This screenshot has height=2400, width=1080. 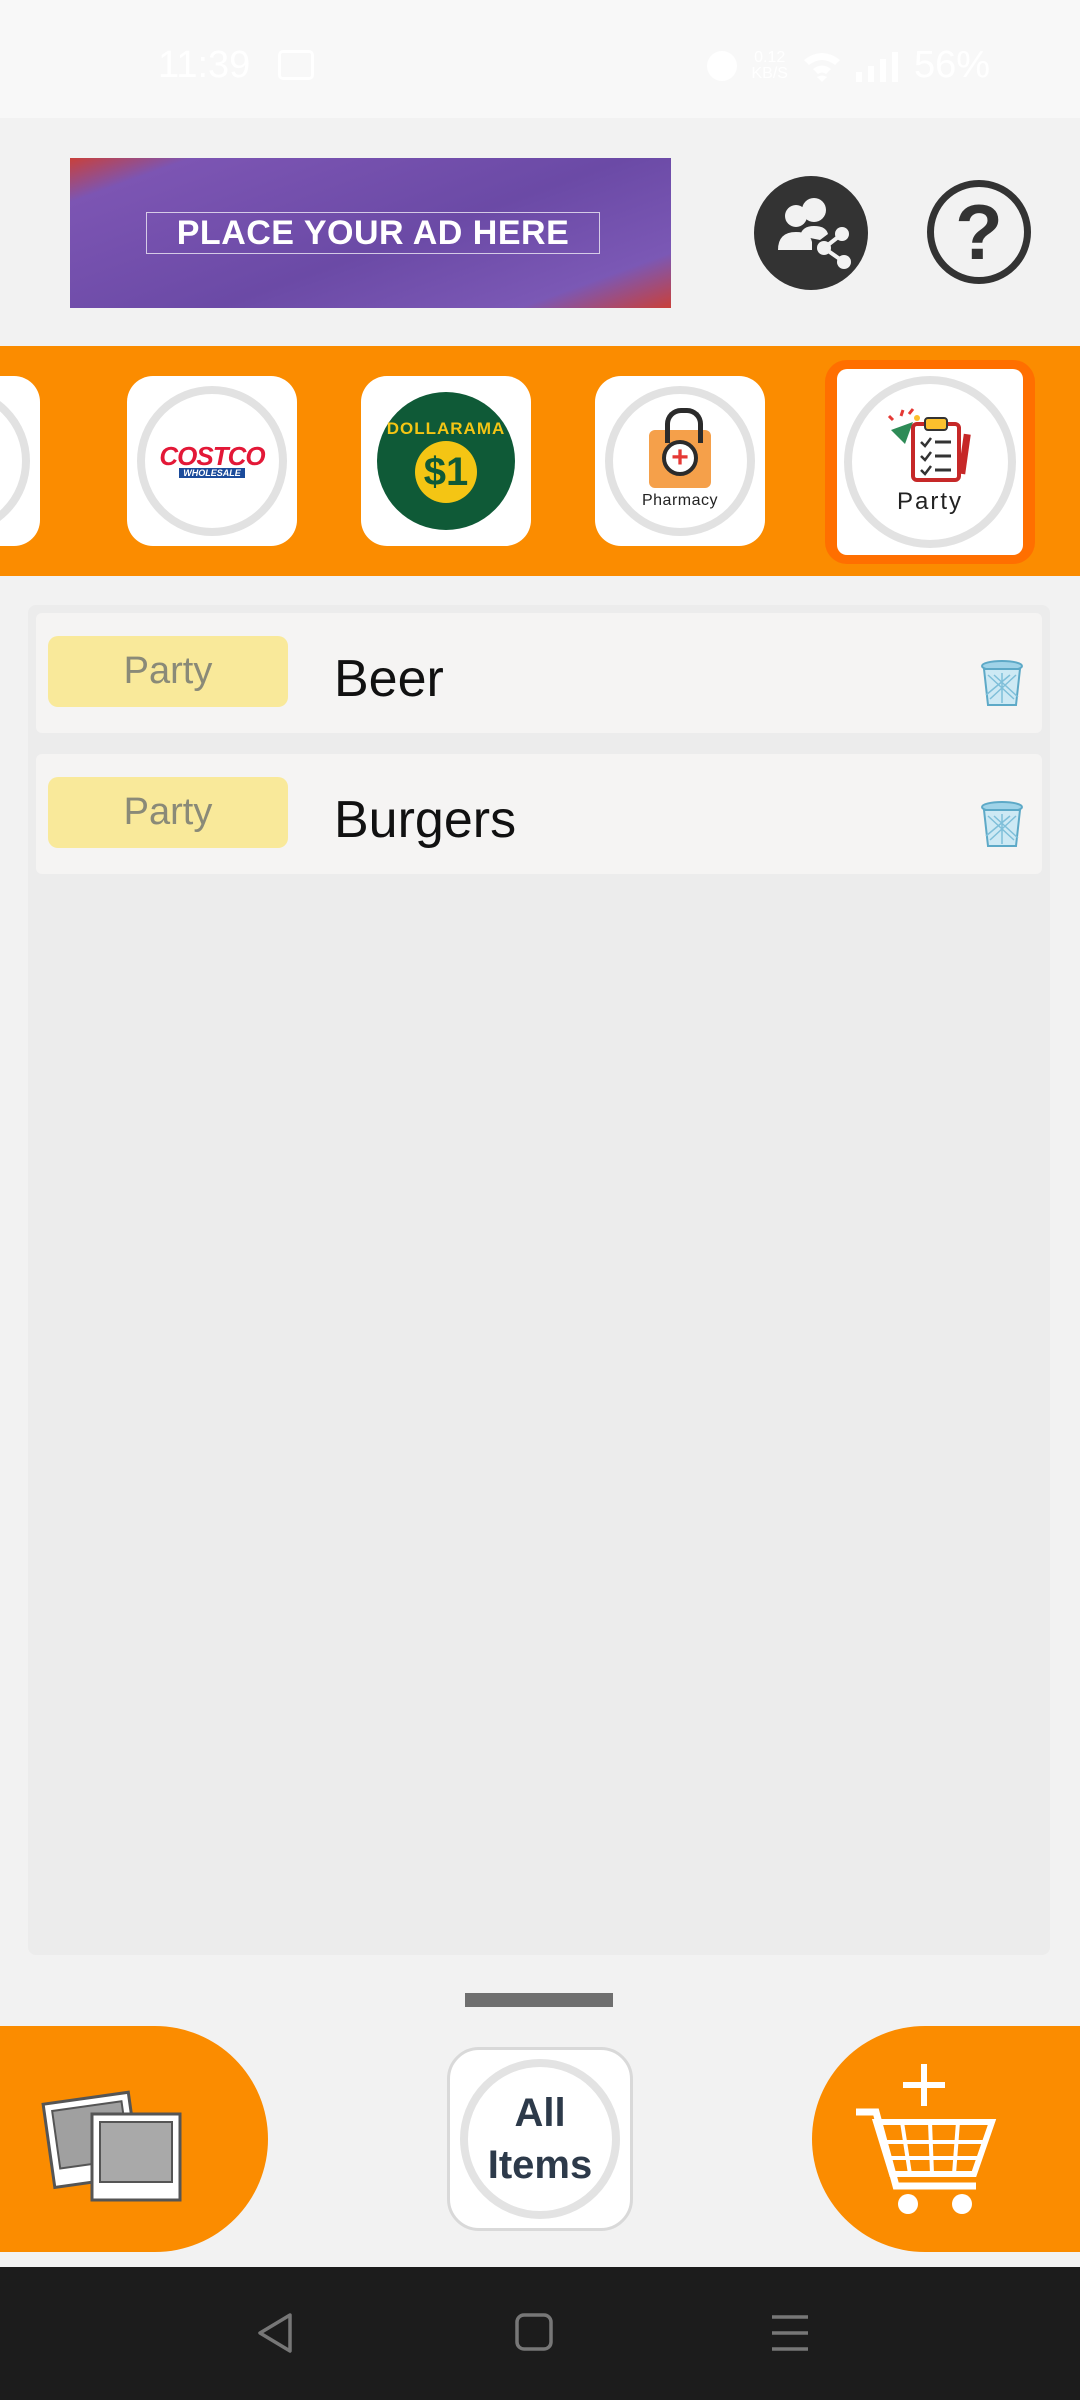 I want to click on signal-icon, so click(x=876, y=66).